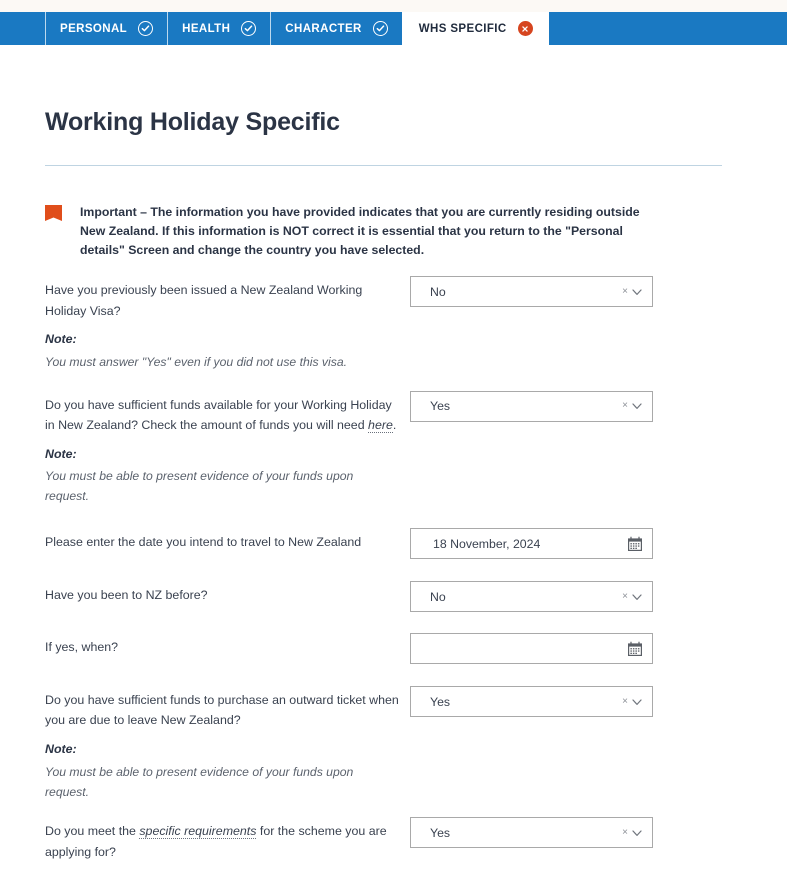 The image size is (787, 869). I want to click on tab-bar-left-spacer, so click(22, 28).